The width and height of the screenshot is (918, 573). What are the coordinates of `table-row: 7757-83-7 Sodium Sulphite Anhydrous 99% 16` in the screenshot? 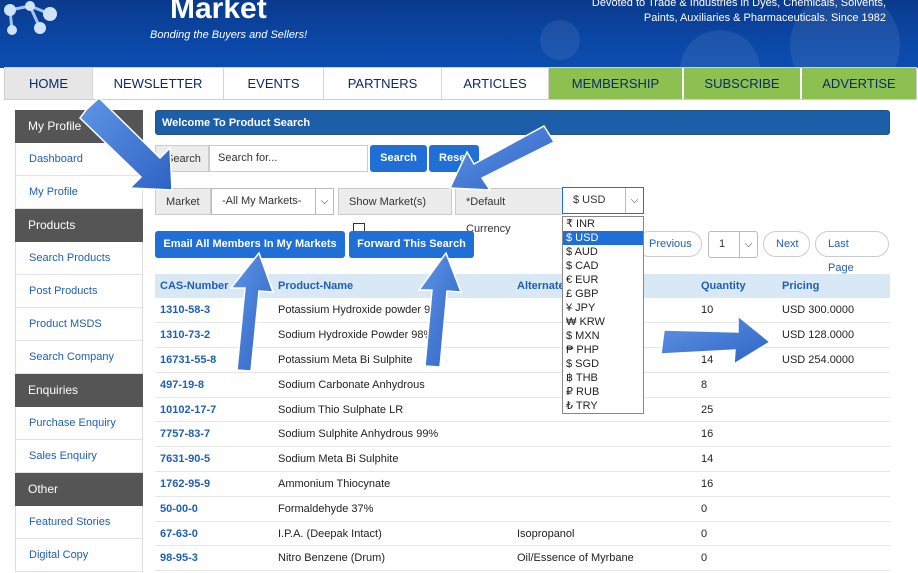 It's located at (522, 434).